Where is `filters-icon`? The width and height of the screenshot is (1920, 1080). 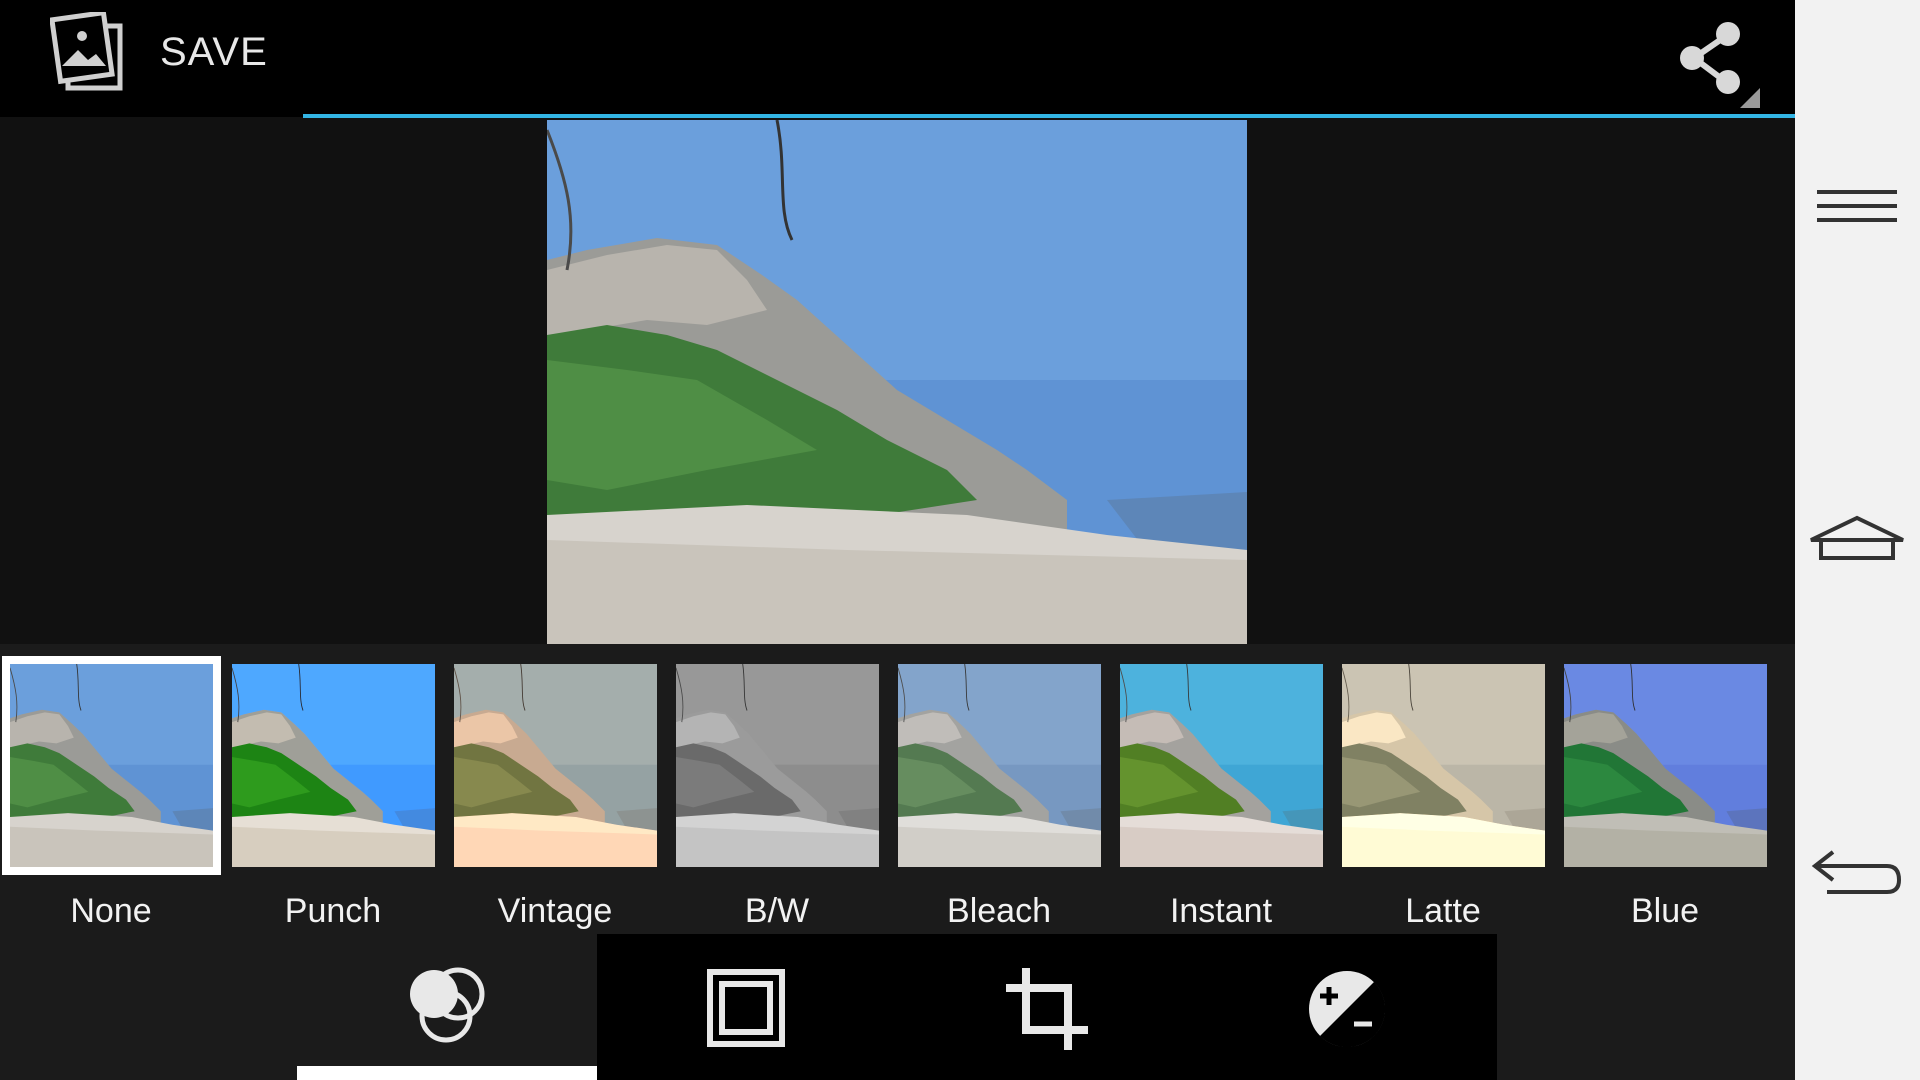 filters-icon is located at coordinates (447, 1005).